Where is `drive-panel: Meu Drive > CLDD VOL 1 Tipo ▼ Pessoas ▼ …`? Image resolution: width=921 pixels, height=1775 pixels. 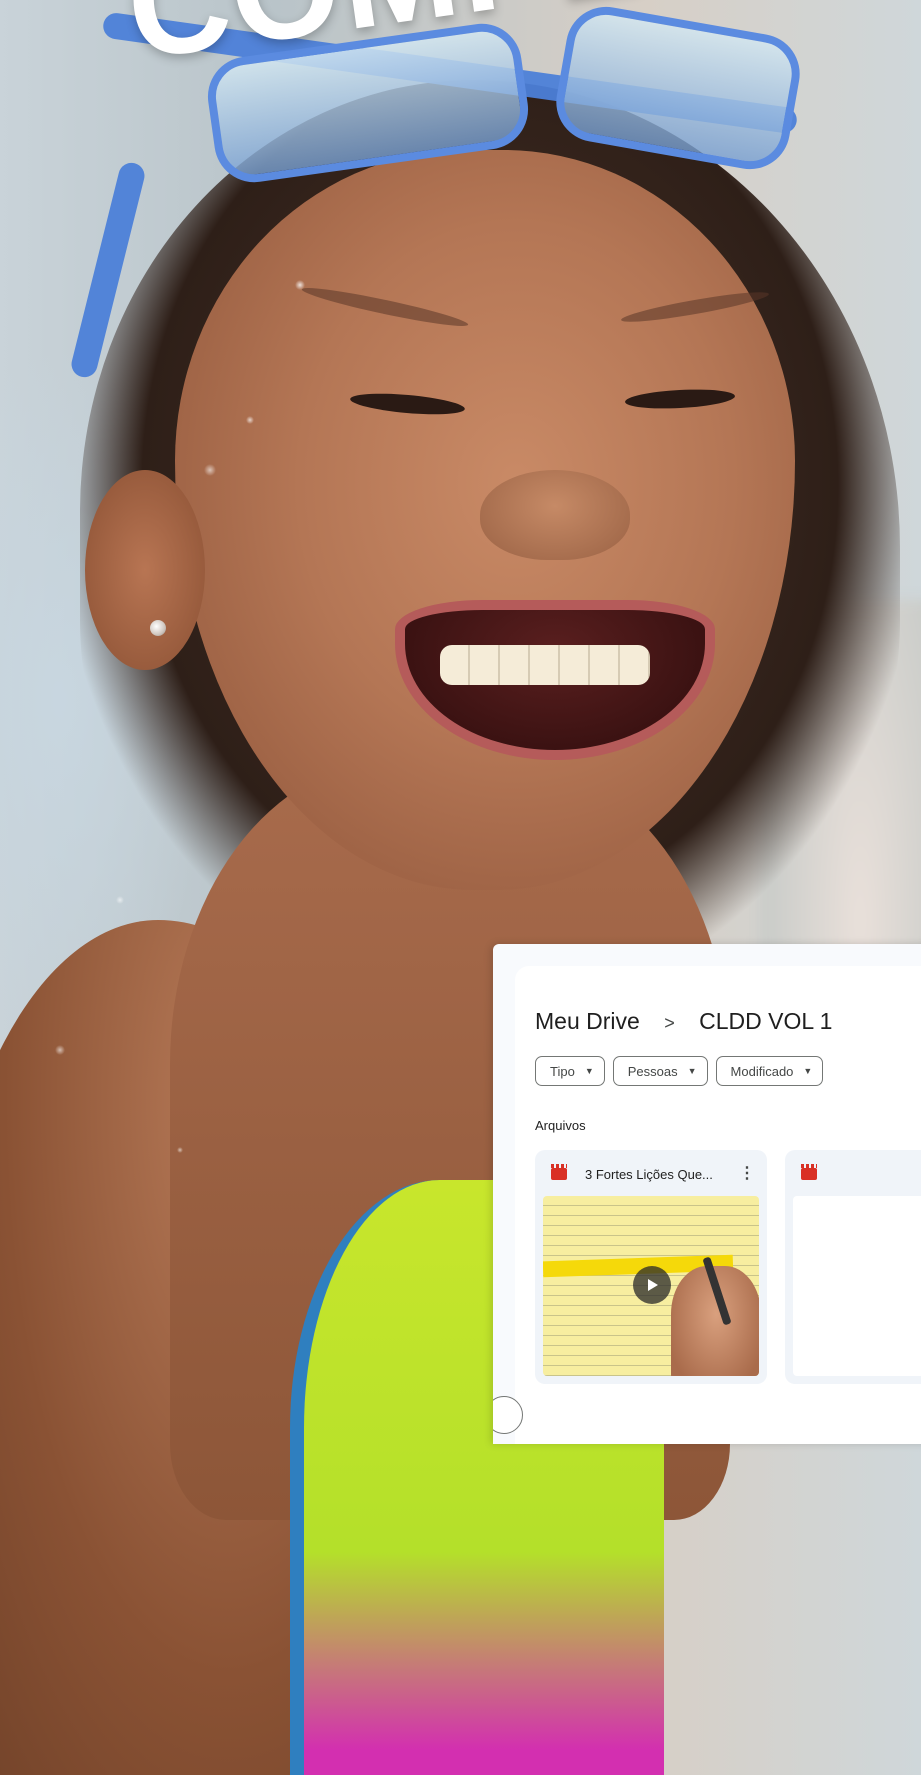
drive-panel: Meu Drive > CLDD VOL 1 Tipo ▼ Pessoas ▼ … is located at coordinates (707, 1194).